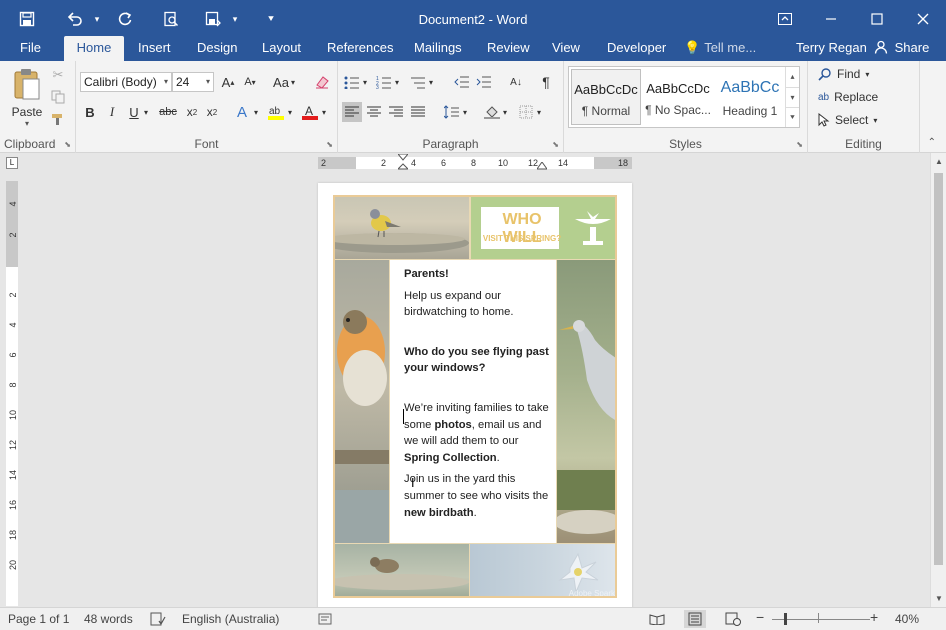 The image size is (946, 630). Describe the element at coordinates (12, 393) in the screenshot. I see `vertical-ruler: 4 2 2 4 6 8 10 12 14 16 18 20` at that location.